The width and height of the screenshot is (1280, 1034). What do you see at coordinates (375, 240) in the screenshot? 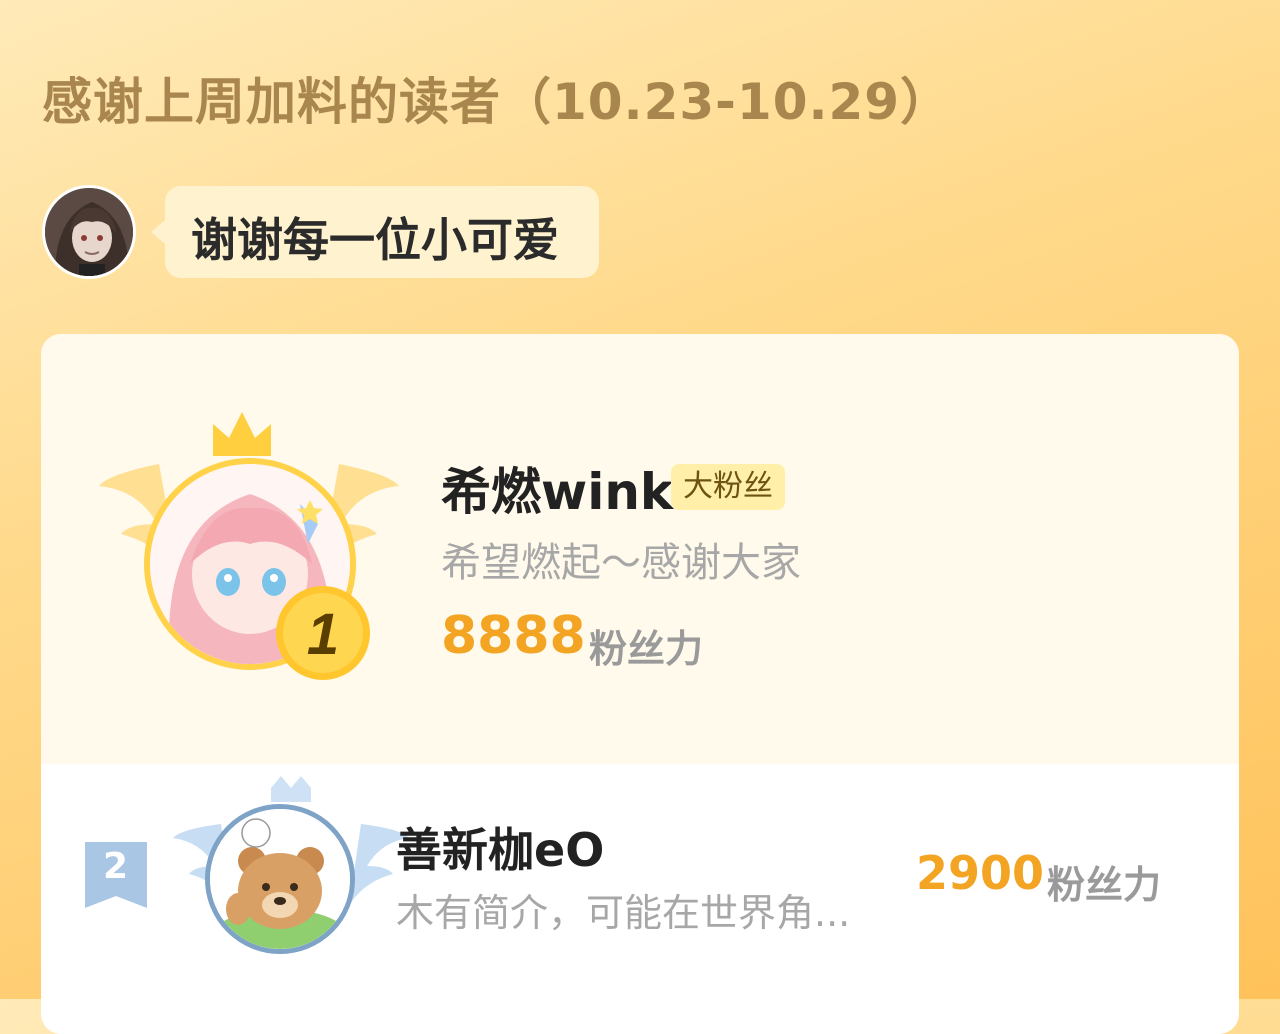
I see `message-text: 谢谢每一位小可爱` at bounding box center [375, 240].